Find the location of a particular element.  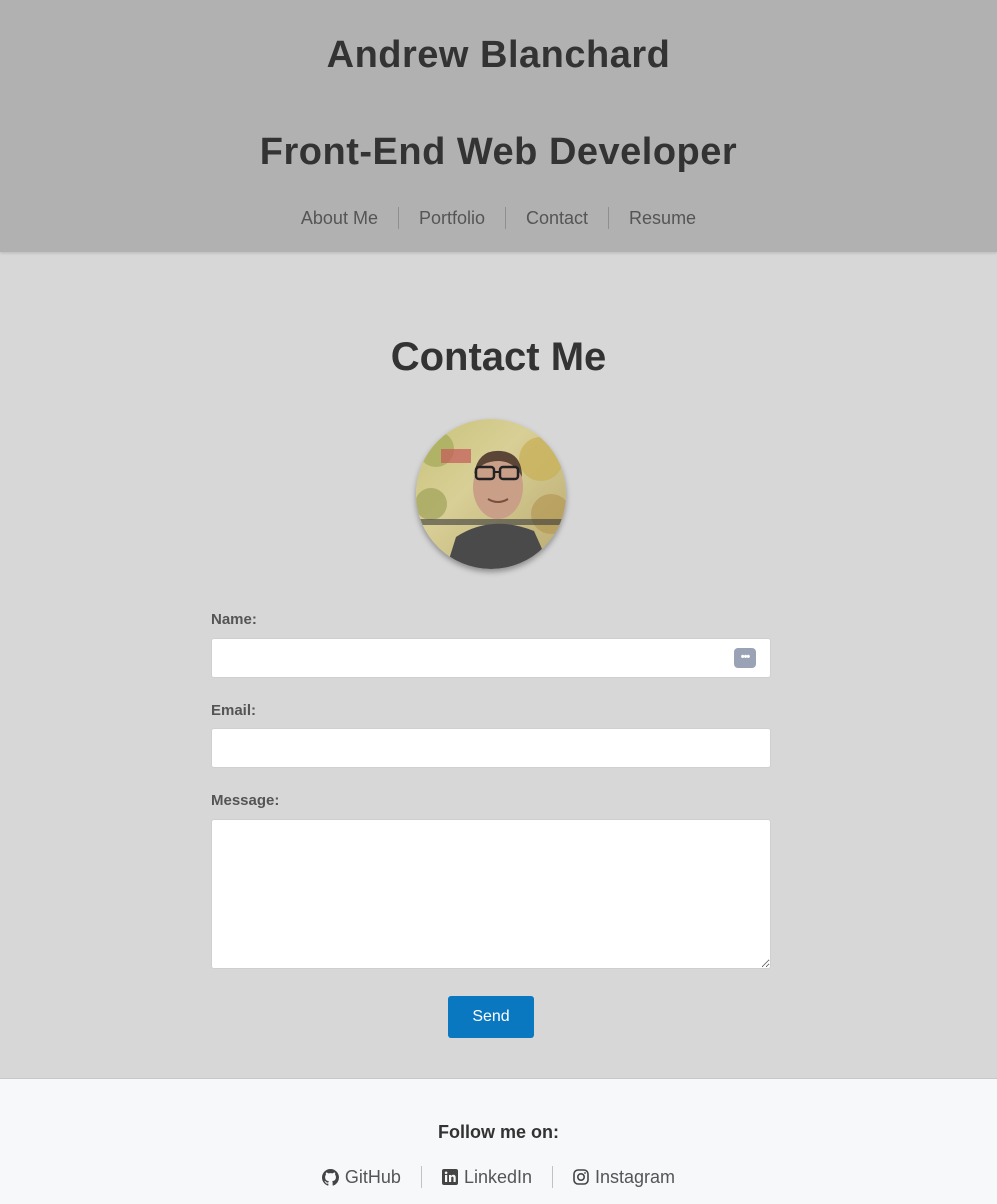

email-label: Email: is located at coordinates (234, 710).